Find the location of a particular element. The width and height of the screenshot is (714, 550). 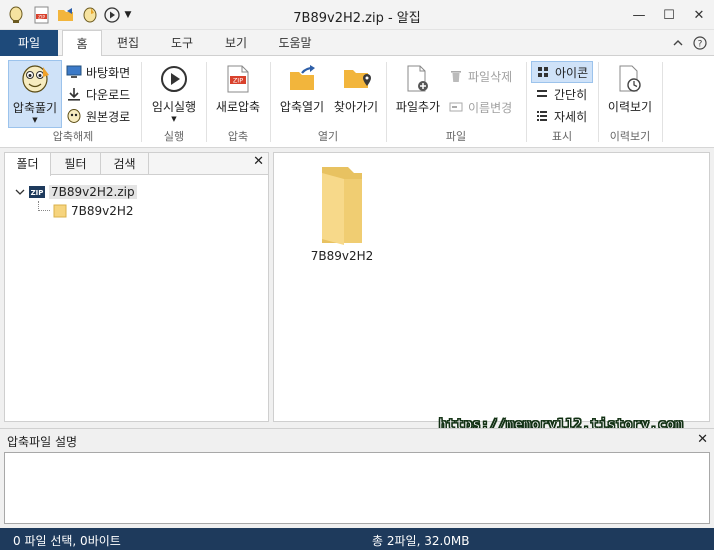

panel-tab-filter: 필터 is located at coordinates (76, 164).